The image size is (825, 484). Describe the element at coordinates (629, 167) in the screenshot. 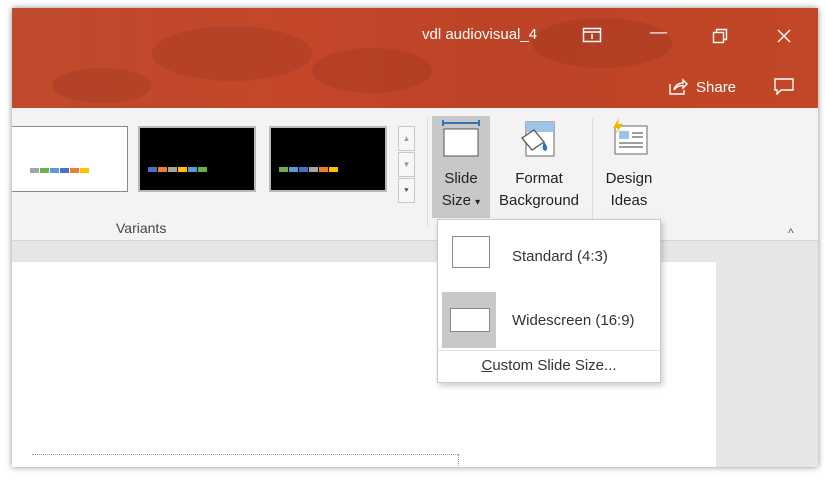

I see `design-ideas-button: Design Ideas` at that location.